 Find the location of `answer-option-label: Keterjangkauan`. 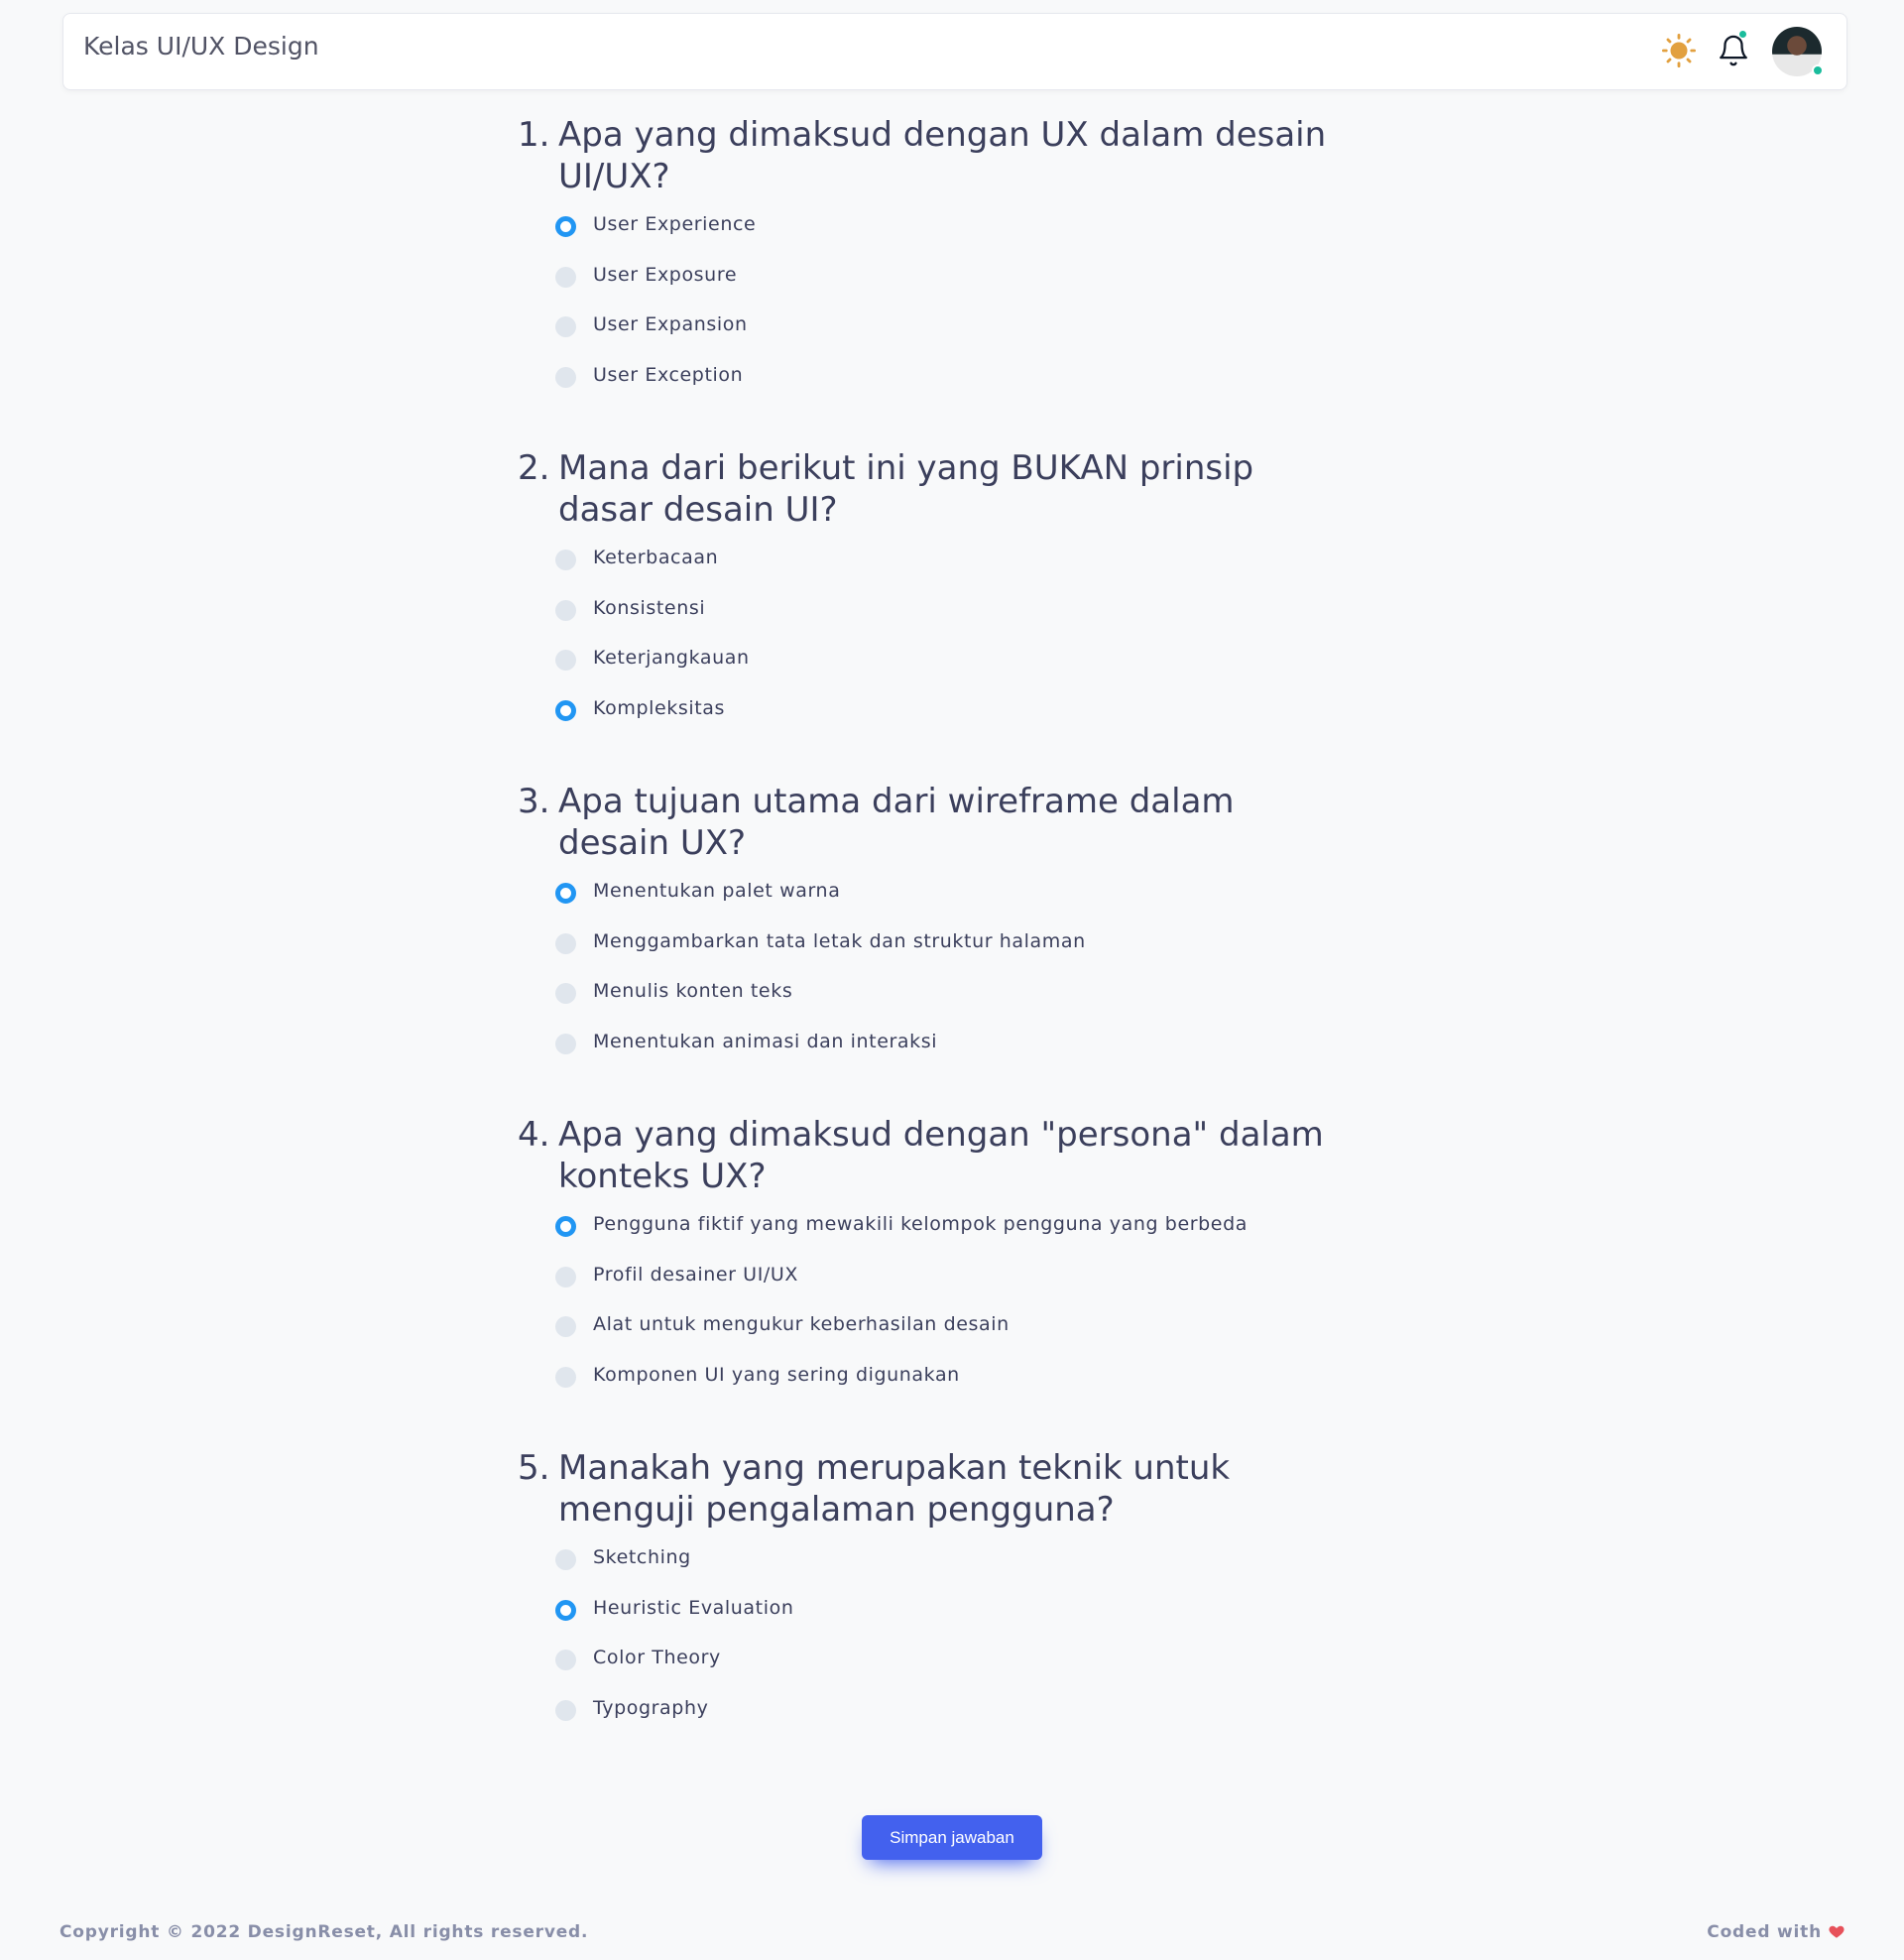

answer-option-label: Keterjangkauan is located at coordinates (671, 658).